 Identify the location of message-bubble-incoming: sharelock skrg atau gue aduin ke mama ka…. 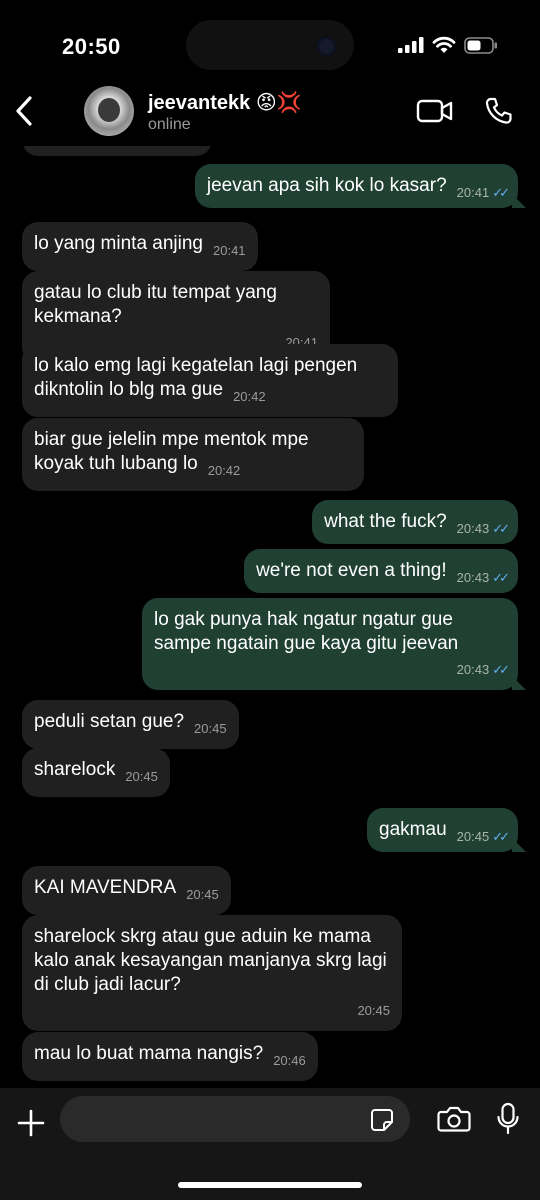
(212, 973).